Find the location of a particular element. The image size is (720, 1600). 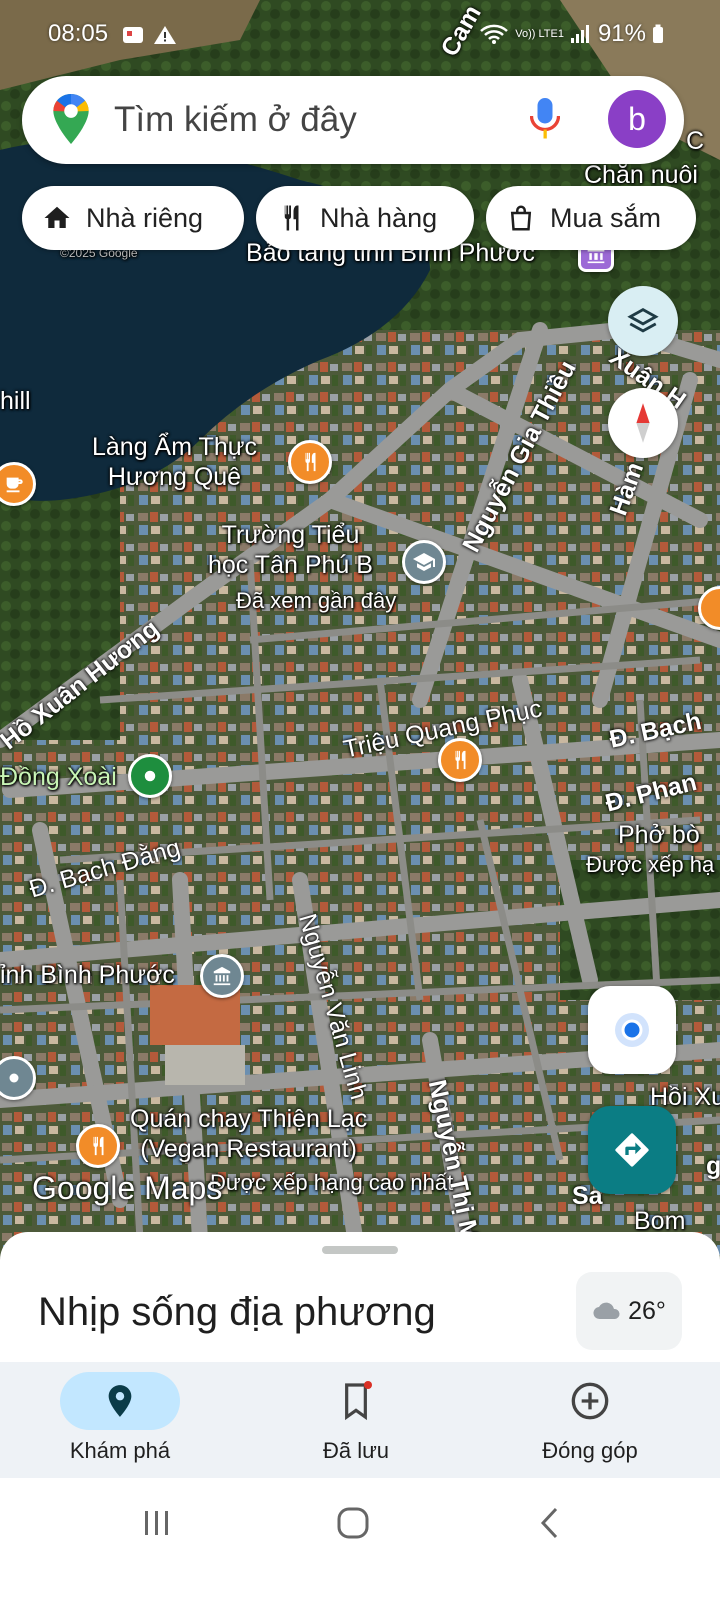

back-chevron-icon is located at coordinates (549, 1523).